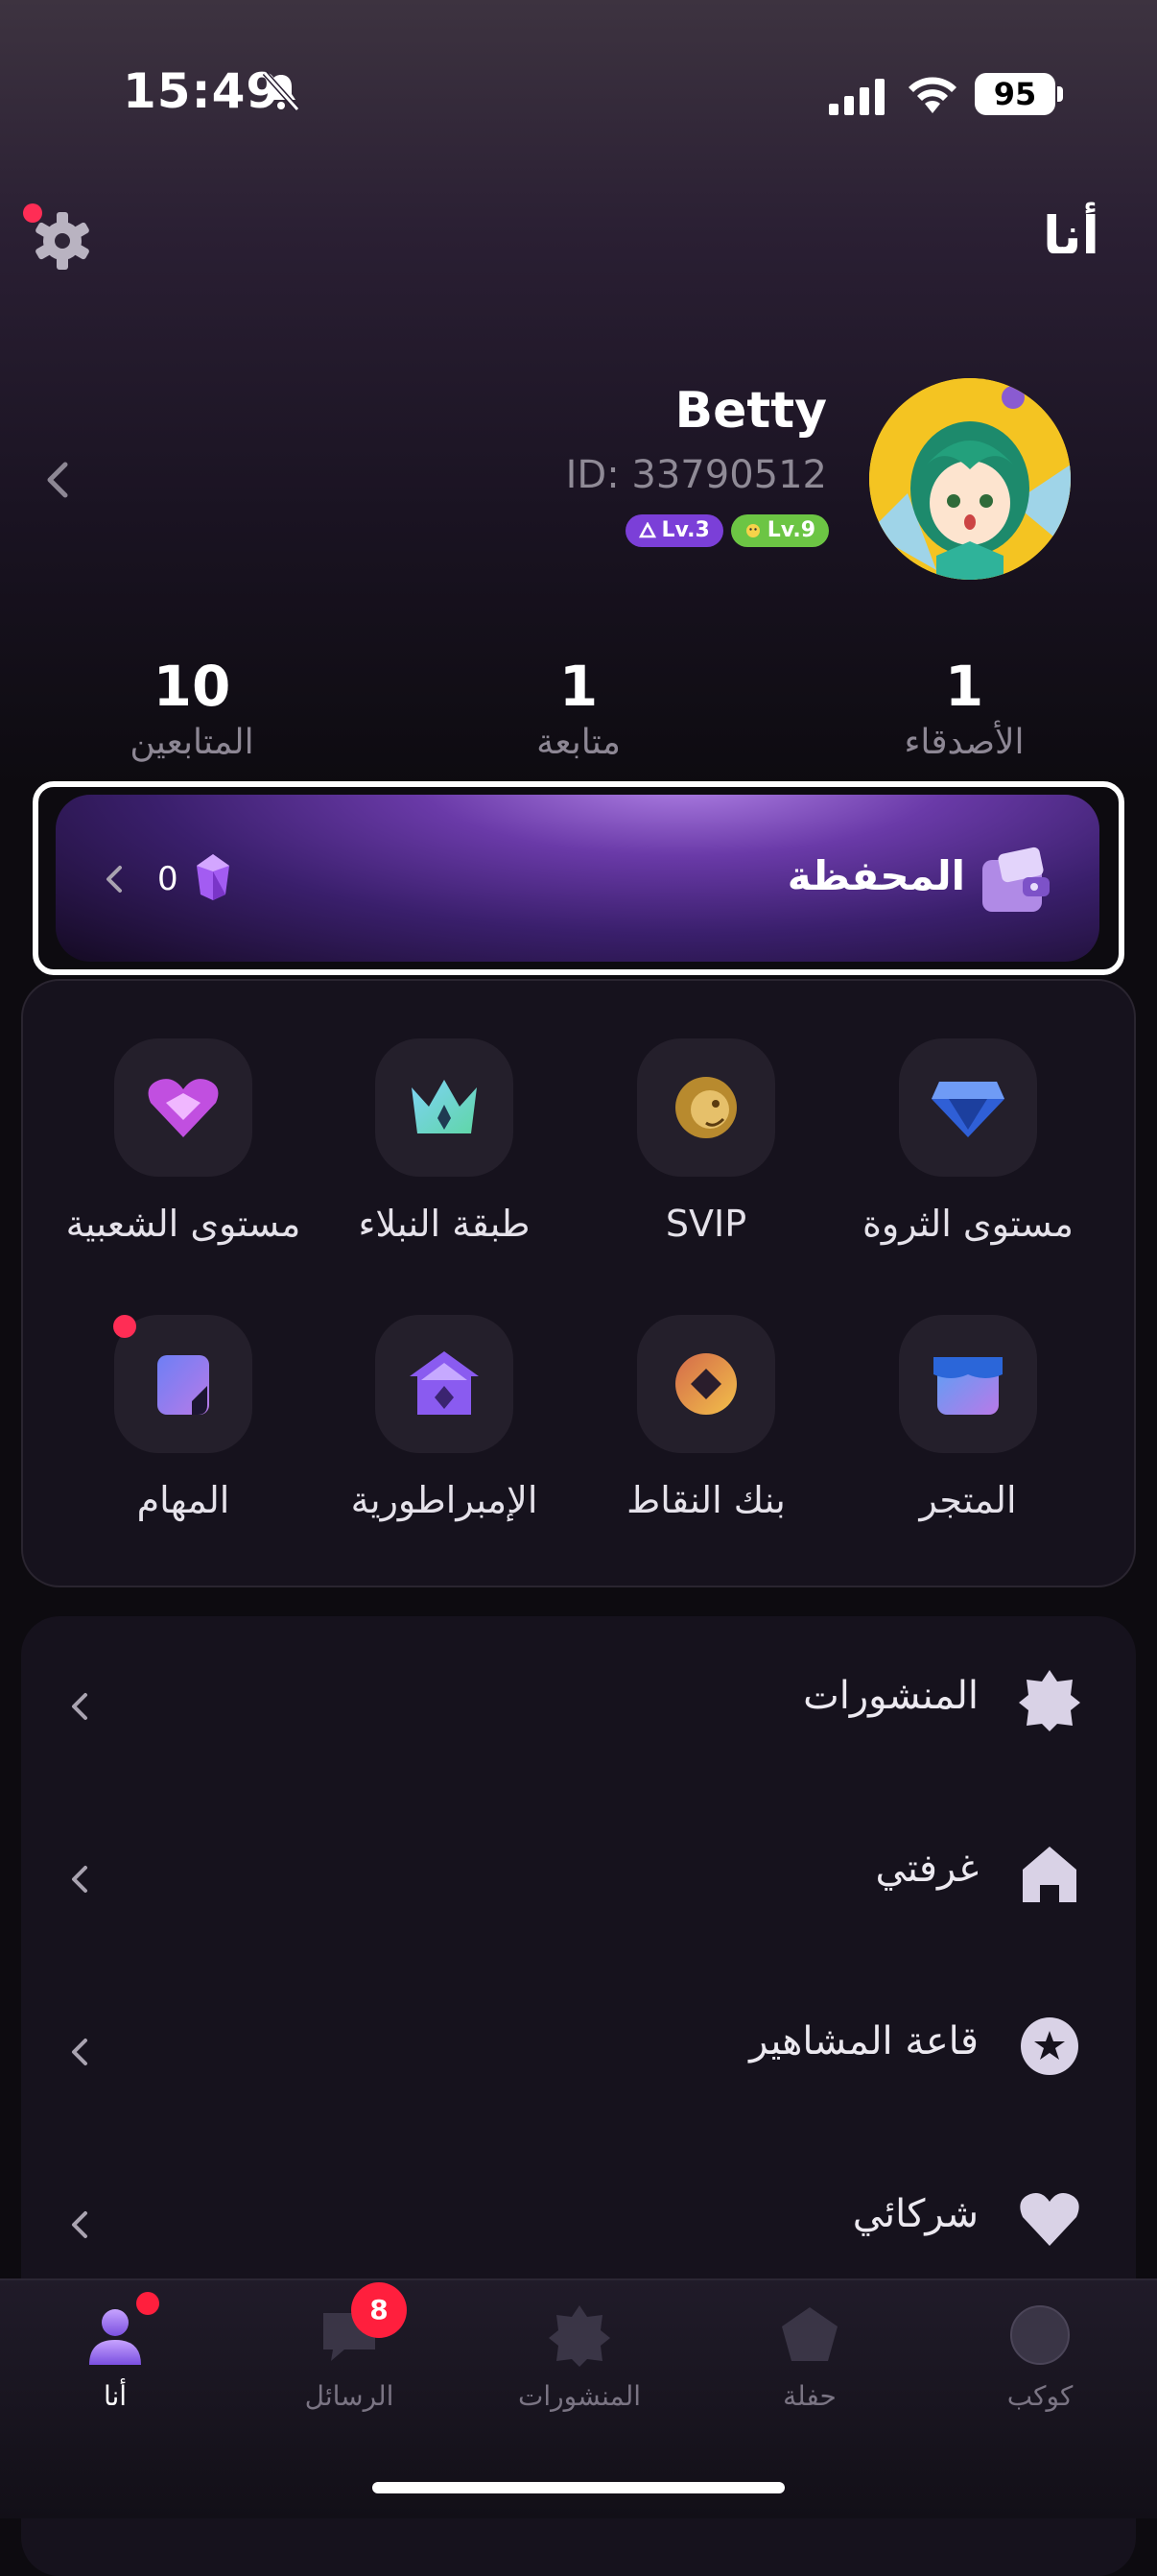 The height and width of the screenshot is (2576, 1157). I want to click on friends-count: 1, so click(964, 686).